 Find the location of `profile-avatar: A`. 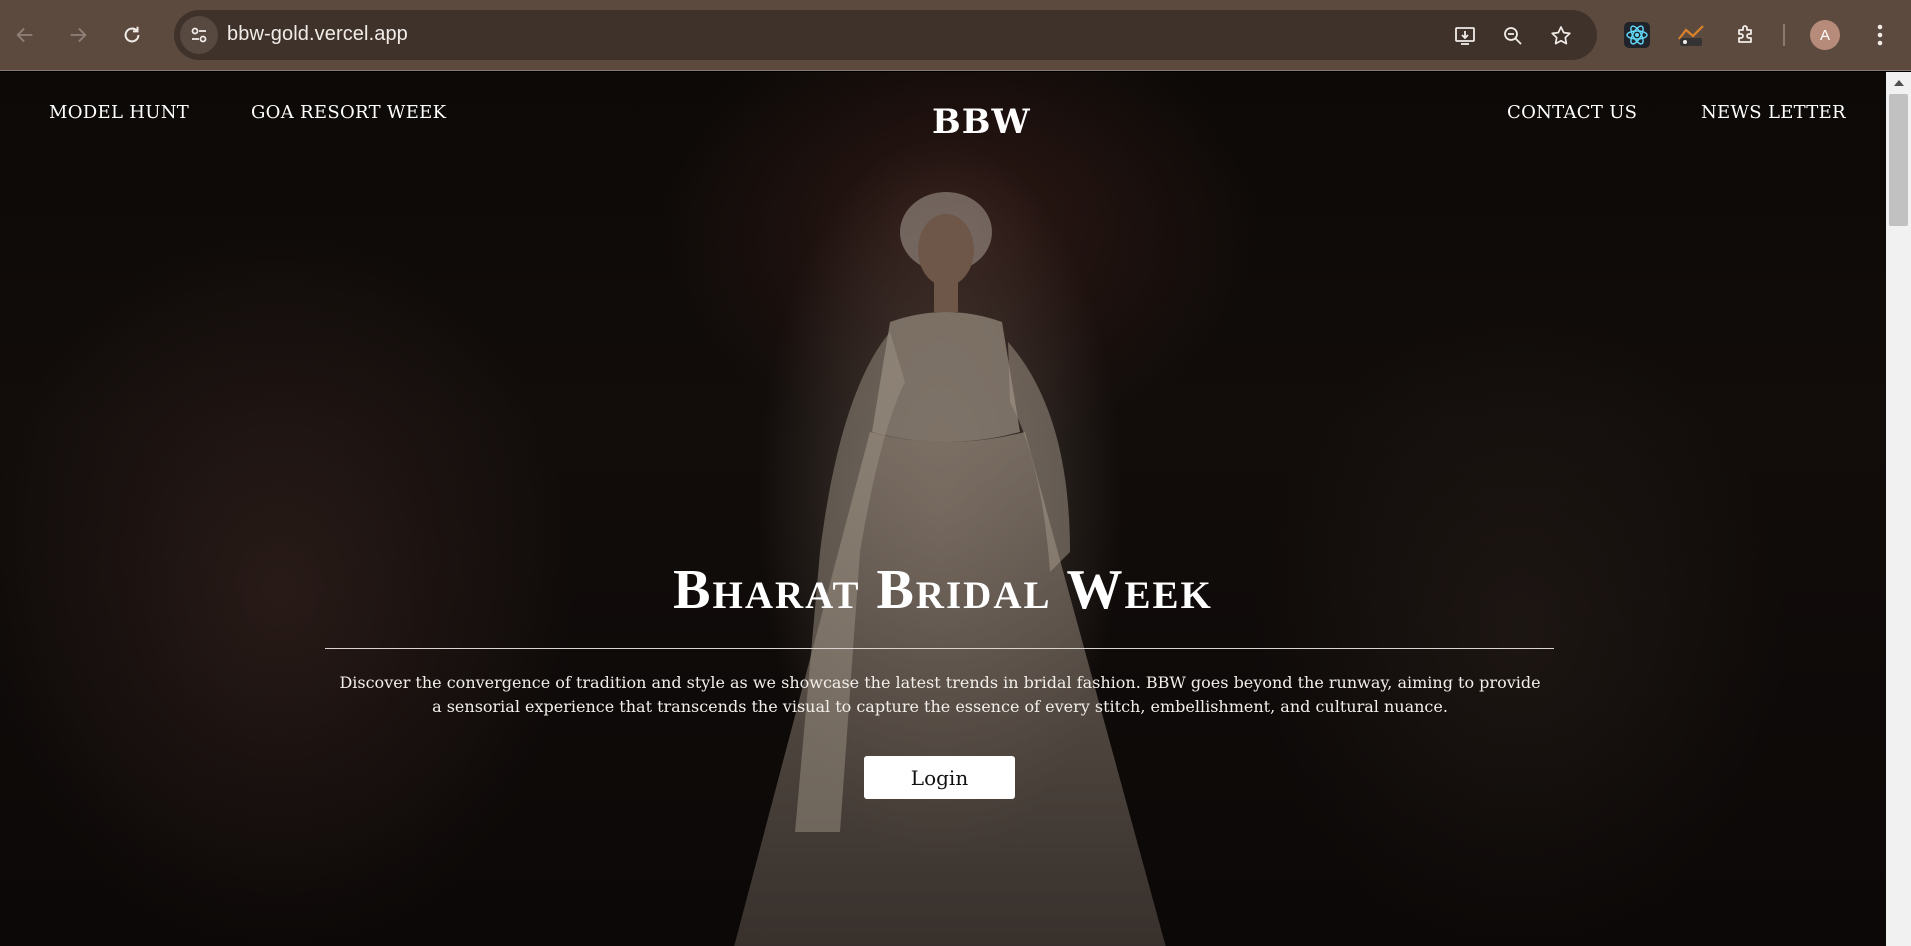

profile-avatar: A is located at coordinates (1825, 35).